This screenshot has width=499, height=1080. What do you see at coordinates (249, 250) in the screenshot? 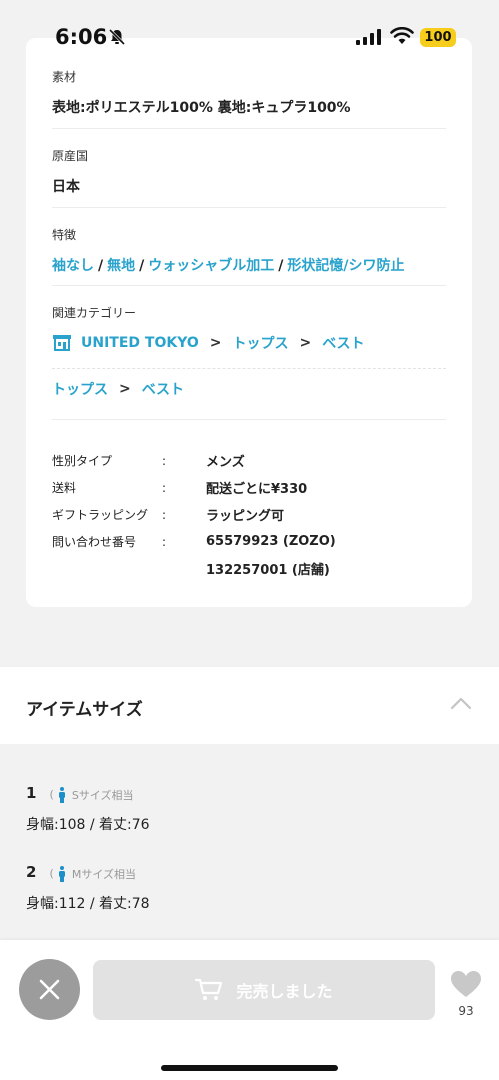
I see `features-section: 特徴 袖なし / 無地 / ウォッシャブル加工 / 形状記憶/シワ防止` at bounding box center [249, 250].